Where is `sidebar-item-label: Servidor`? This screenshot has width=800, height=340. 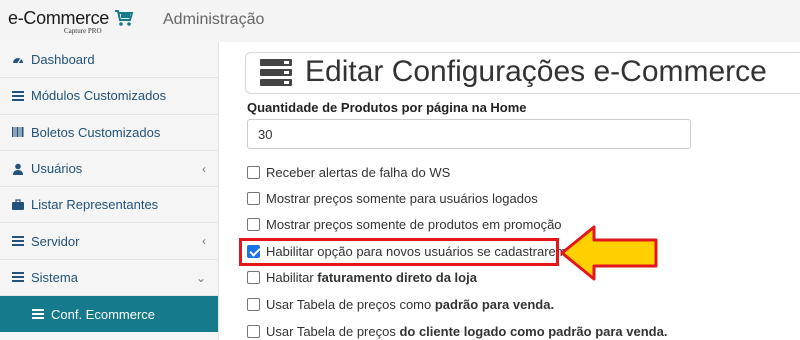
sidebar-item-label: Servidor is located at coordinates (55, 241).